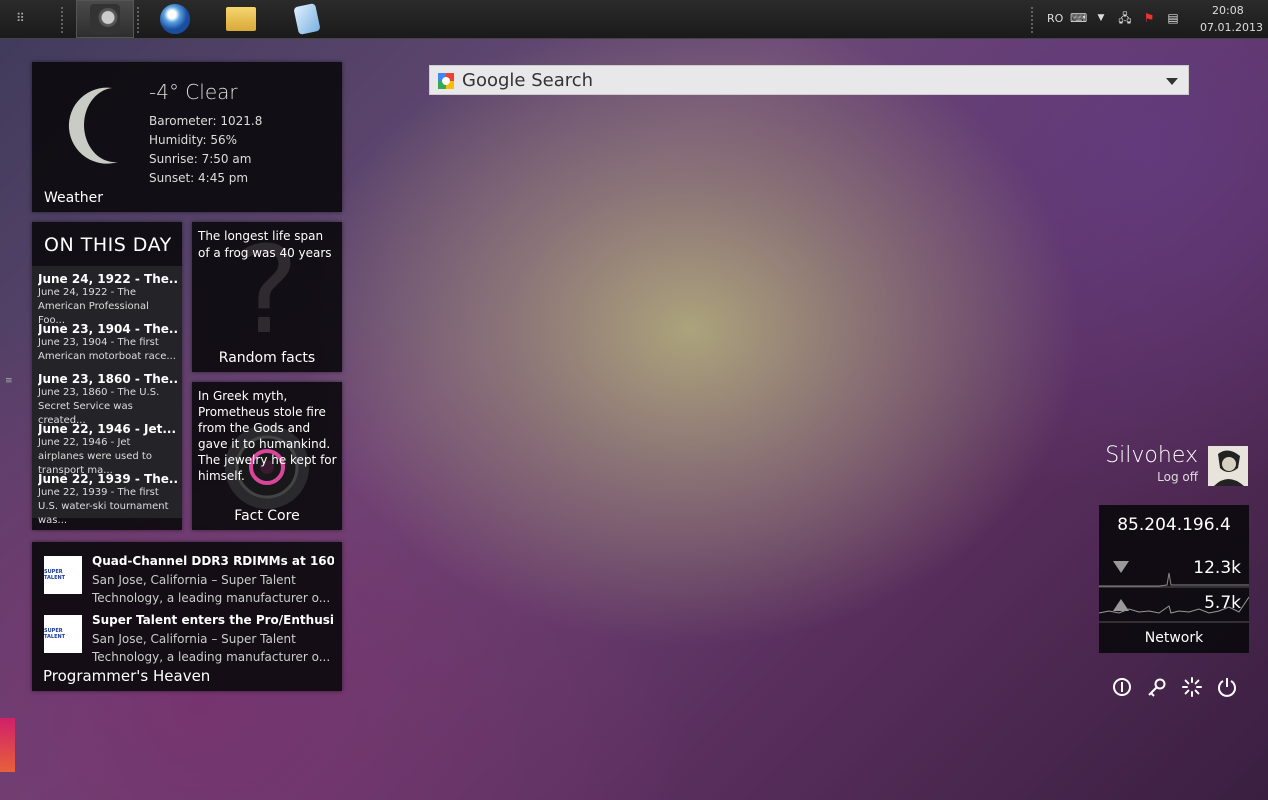 Image resolution: width=1268 pixels, height=800 pixels. Describe the element at coordinates (193, 92) in the screenshot. I see `weather-temperature: -4° Clear` at that location.